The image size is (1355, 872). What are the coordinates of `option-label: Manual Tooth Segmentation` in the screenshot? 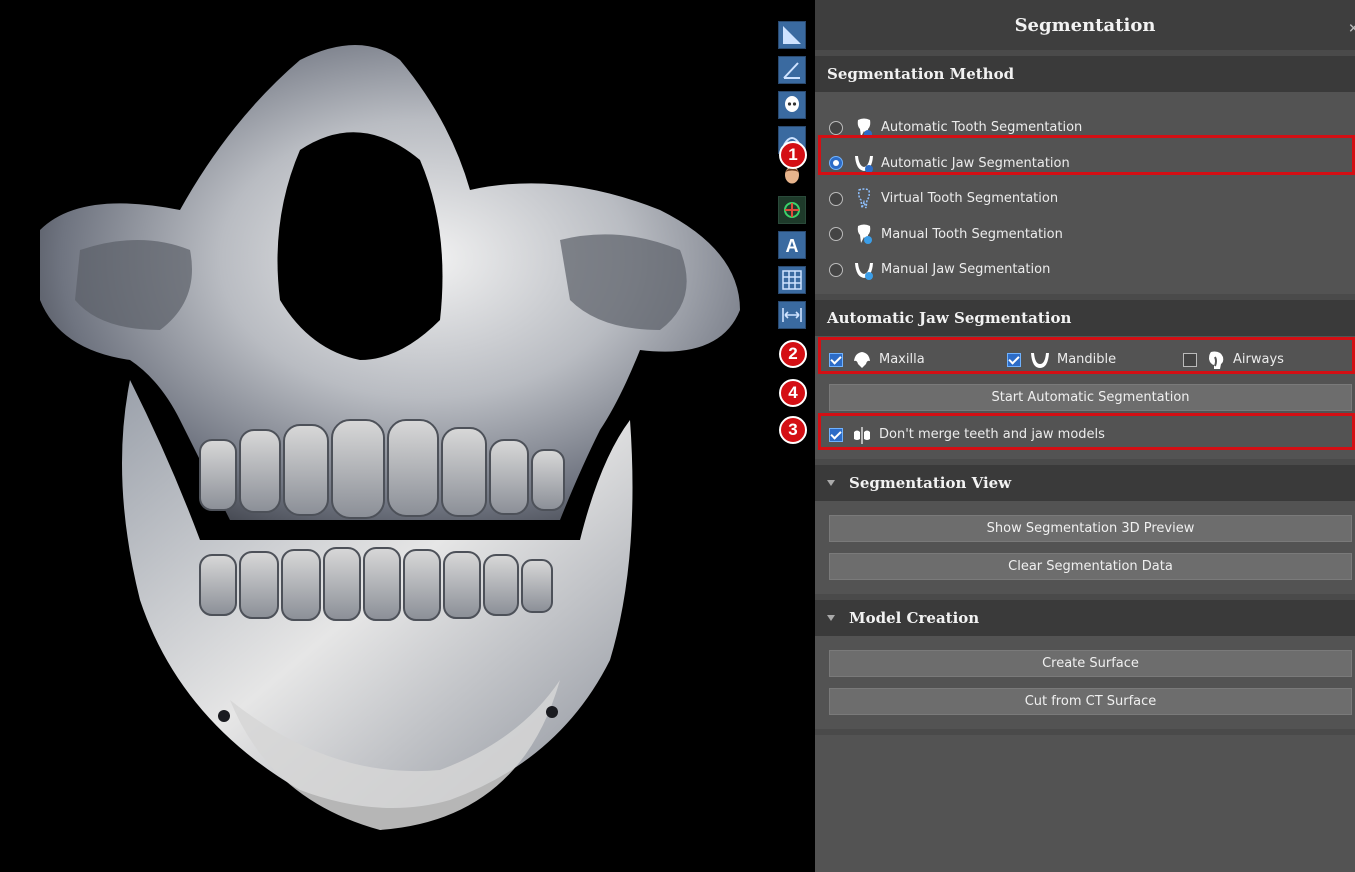 It's located at (972, 234).